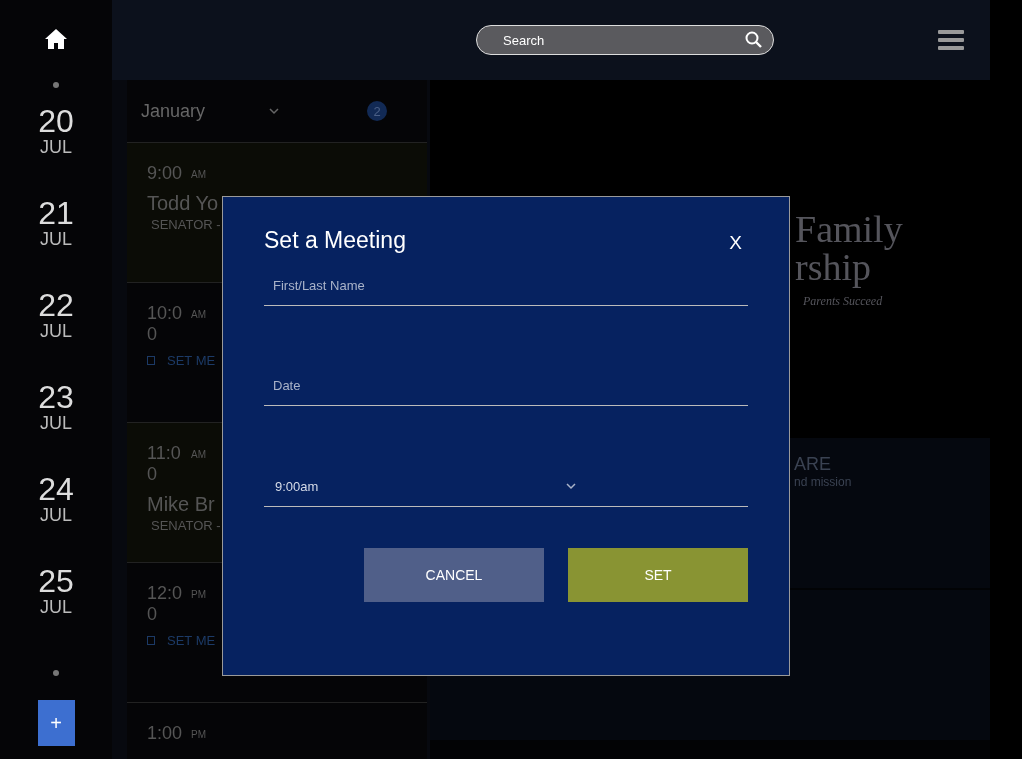  What do you see at coordinates (165, 173) in the screenshot?
I see `slot-time: 9:00` at bounding box center [165, 173].